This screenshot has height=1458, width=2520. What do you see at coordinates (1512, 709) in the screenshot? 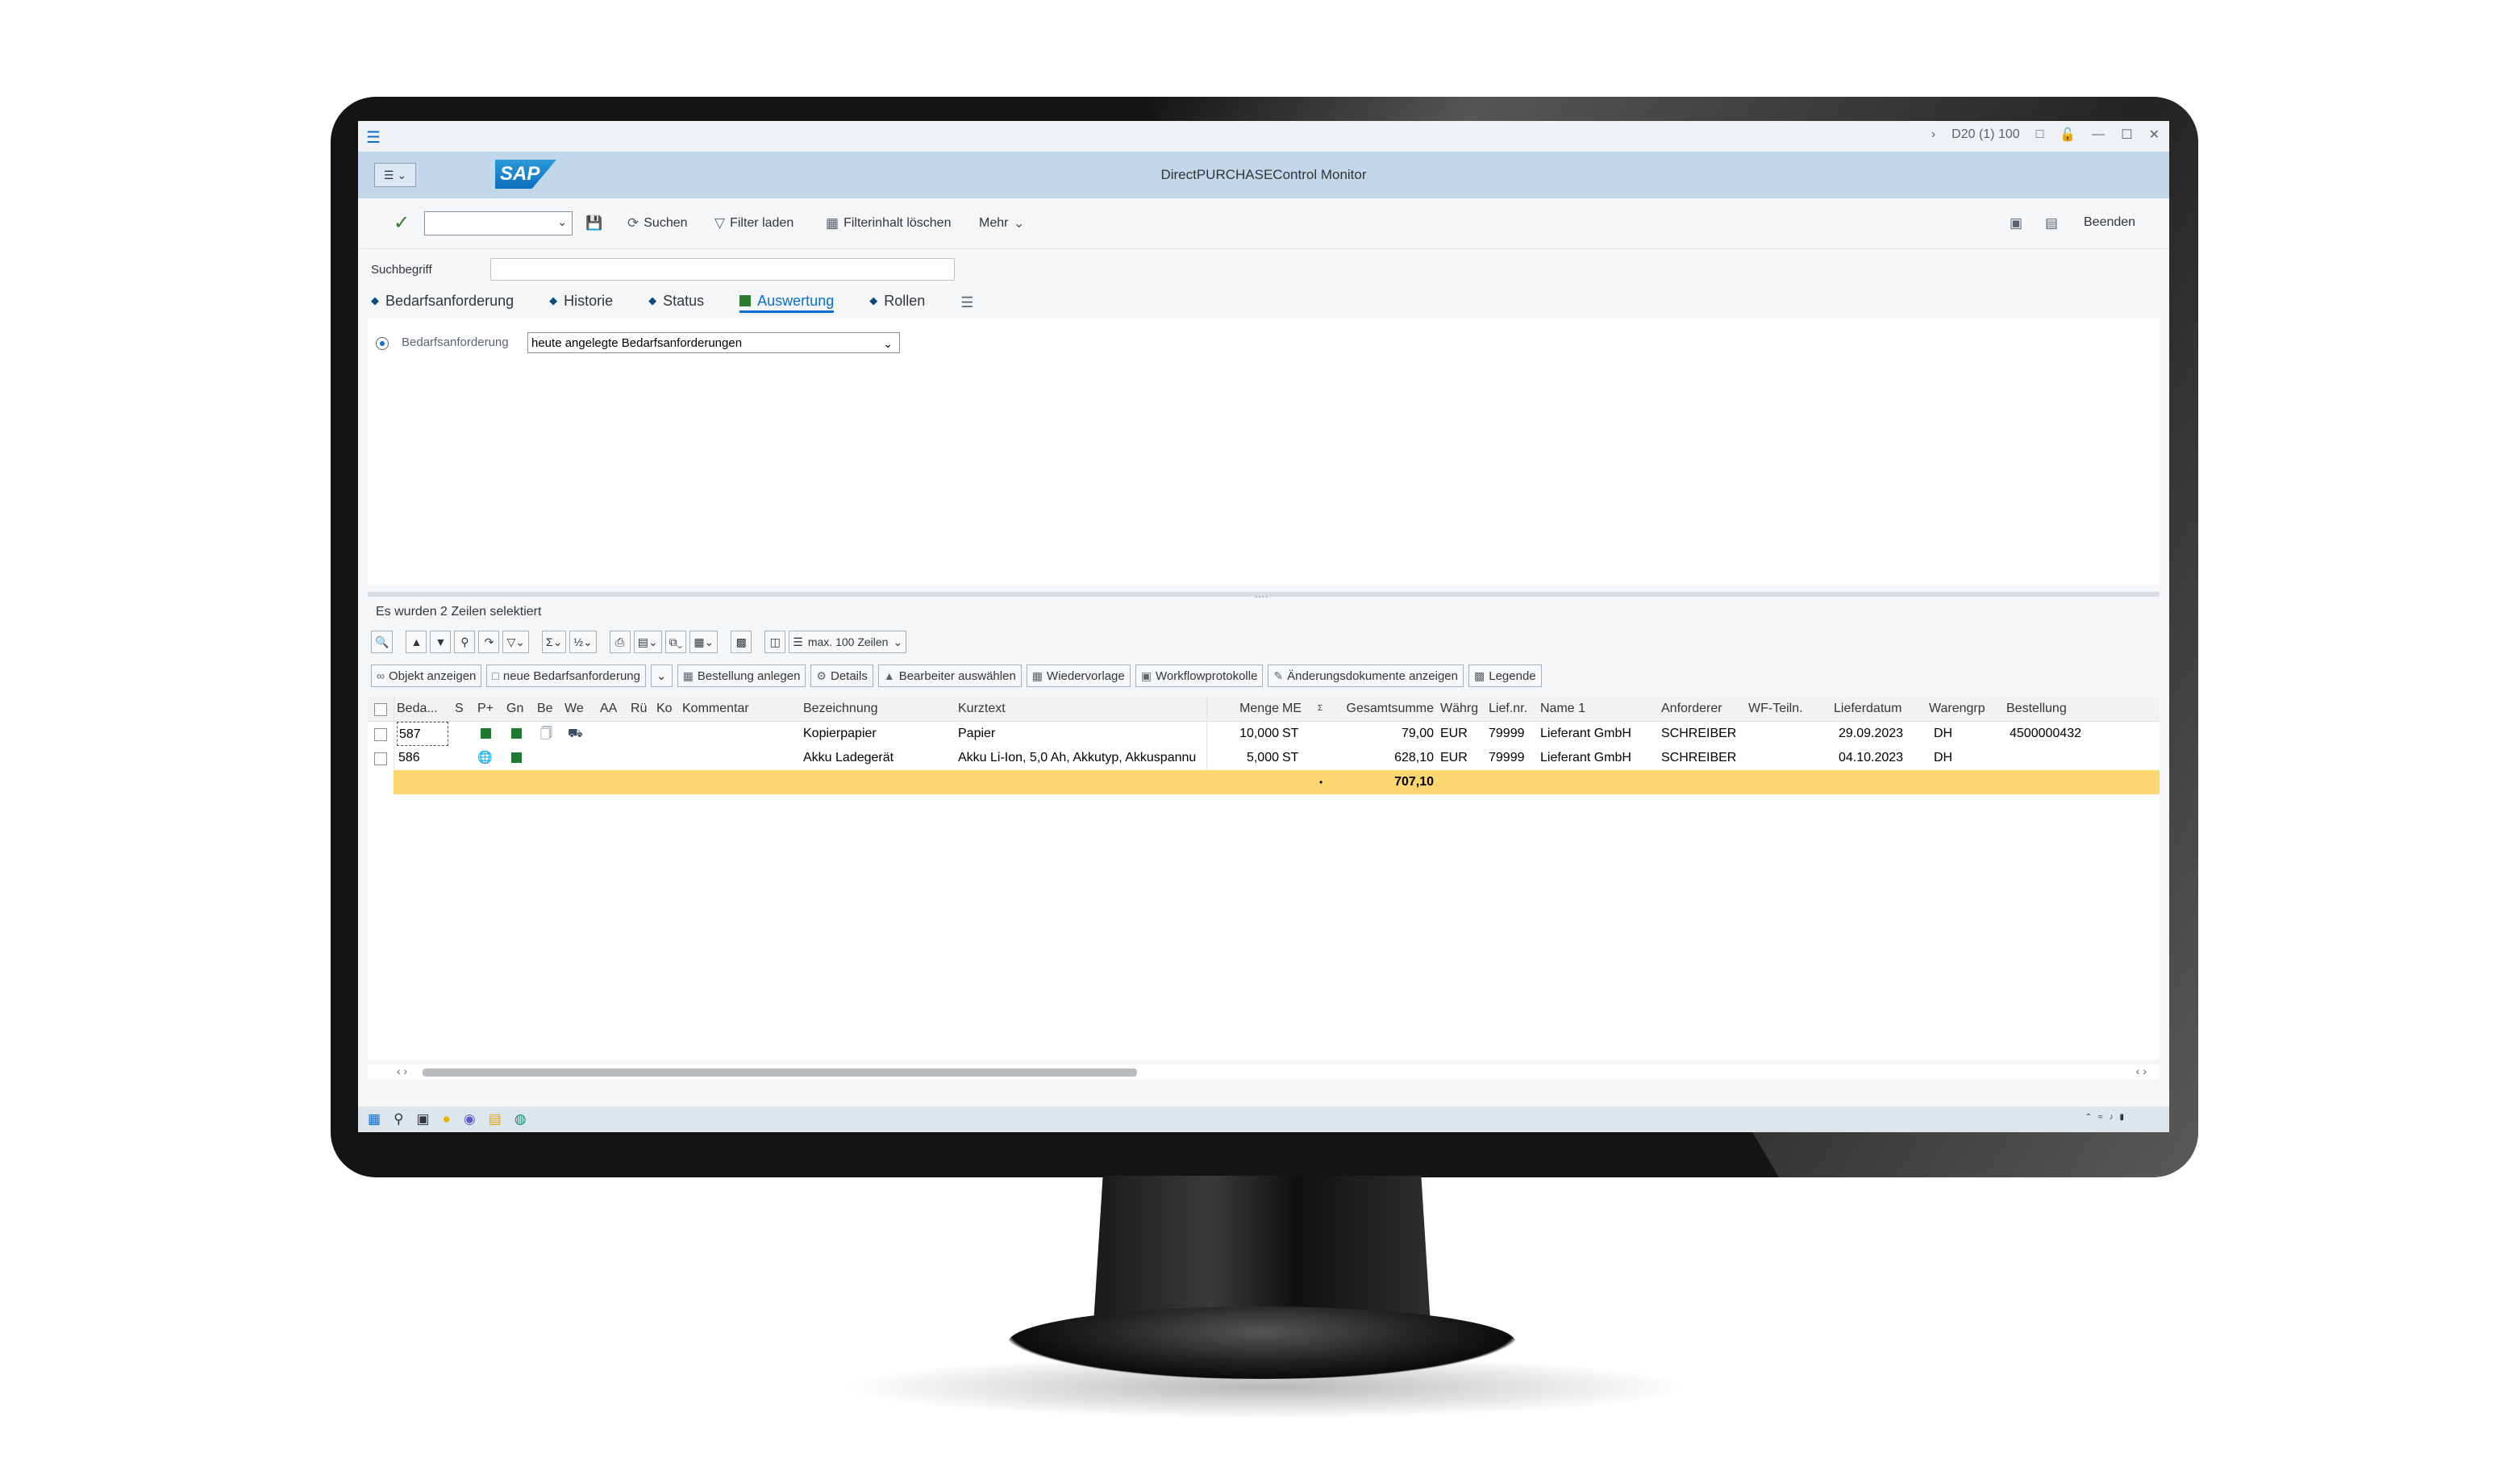
I see `col-liefnr: Lief.nr.` at bounding box center [1512, 709].